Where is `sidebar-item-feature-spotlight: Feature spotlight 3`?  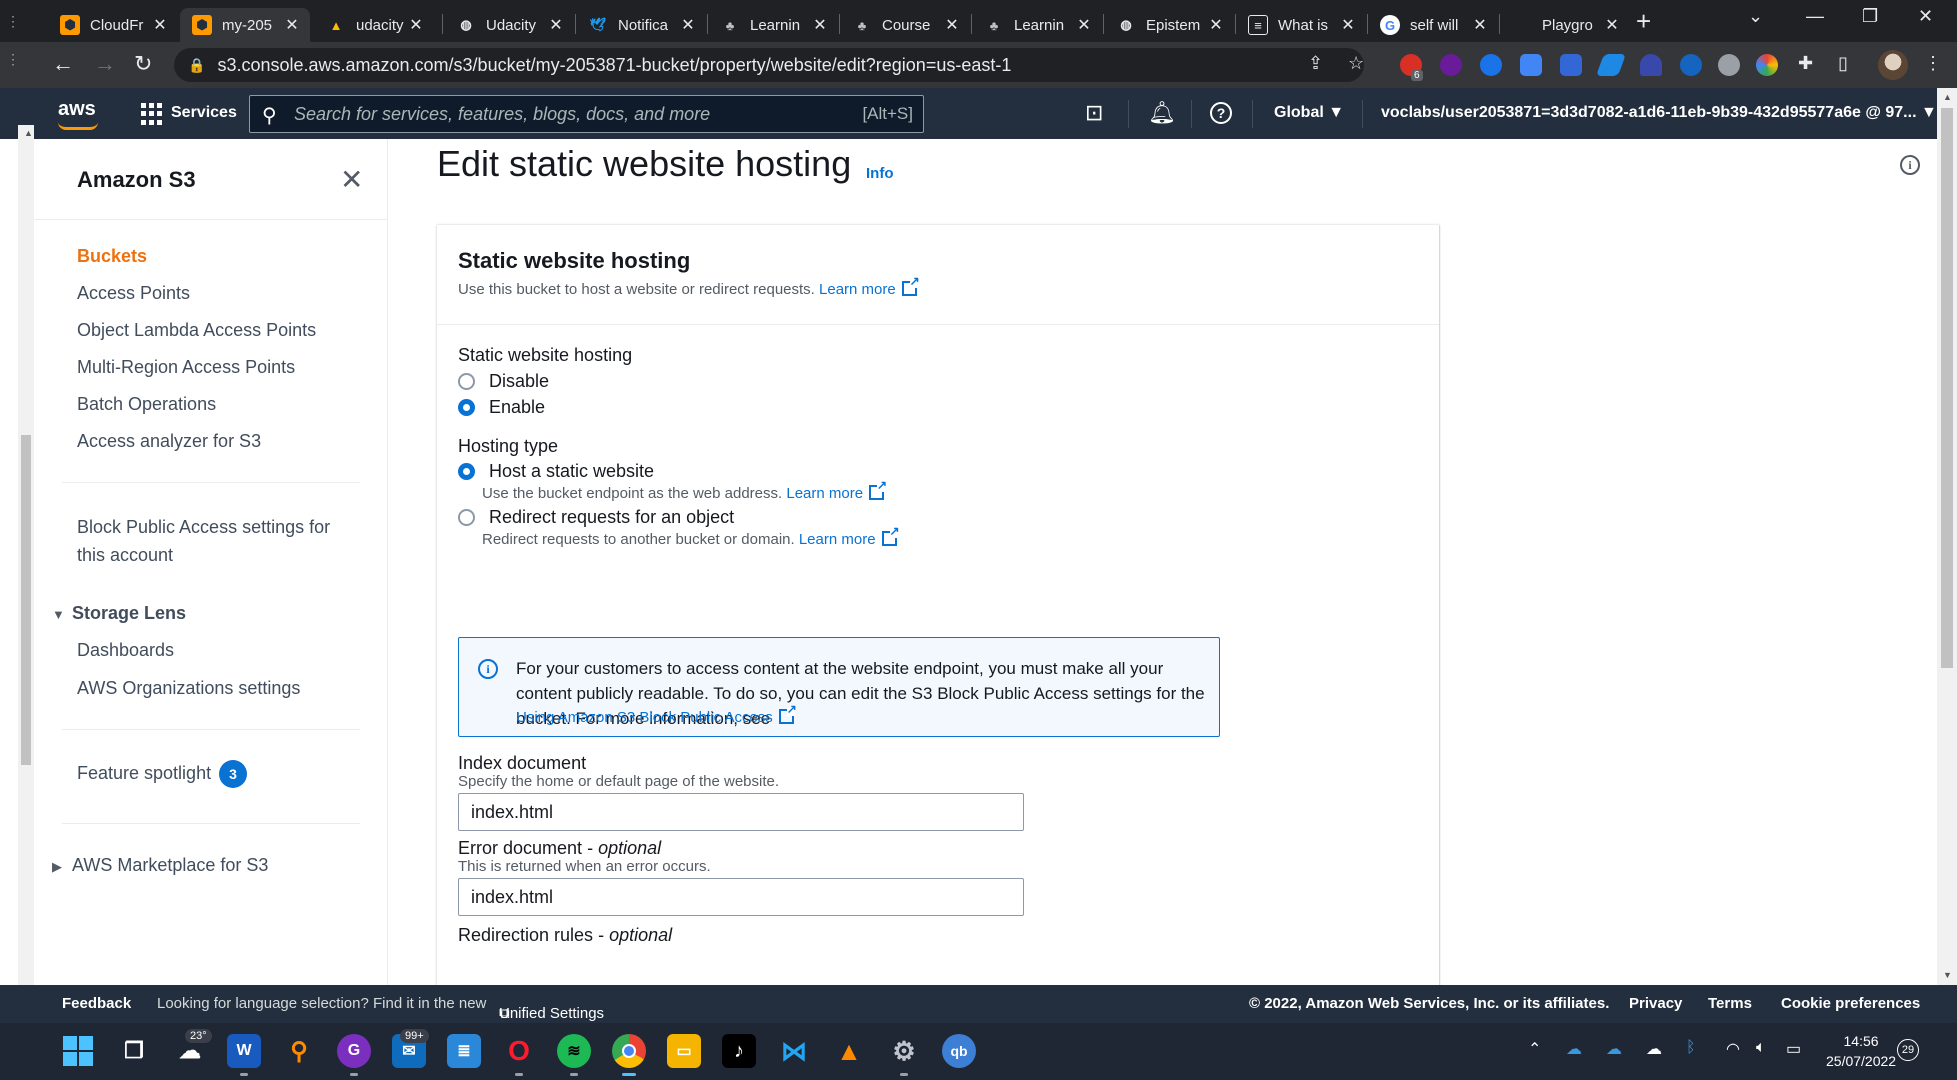 sidebar-item-feature-spotlight: Feature spotlight 3 is located at coordinates (162, 774).